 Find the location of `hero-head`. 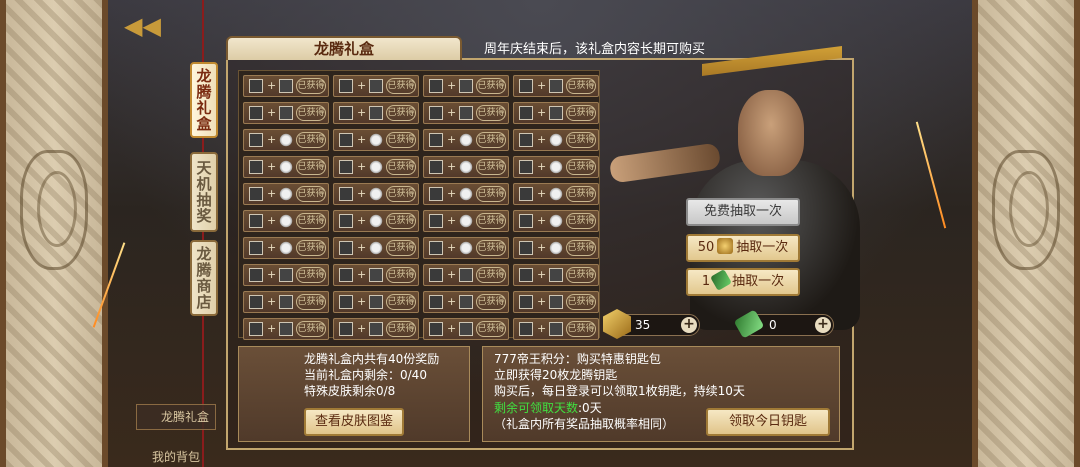

hero-head is located at coordinates (771, 133).